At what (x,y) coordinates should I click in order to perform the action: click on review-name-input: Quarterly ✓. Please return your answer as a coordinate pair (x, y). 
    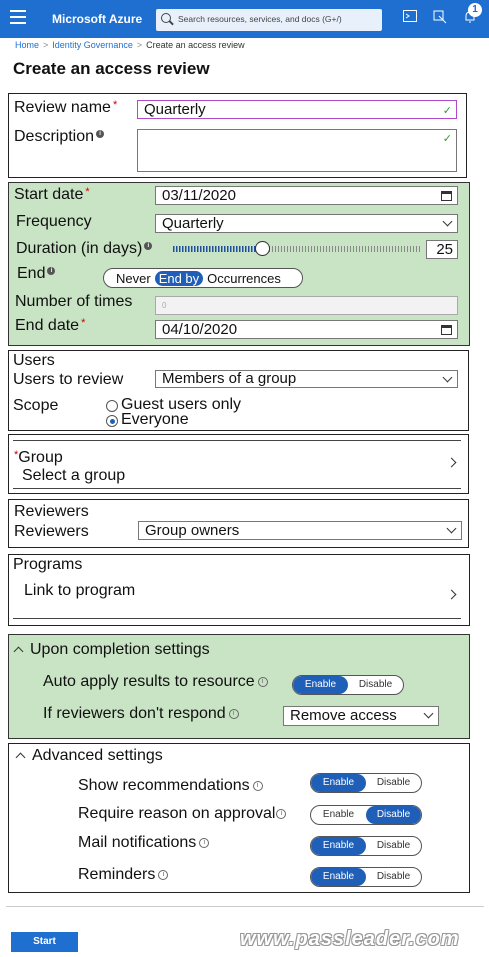
    Looking at the image, I should click on (297, 109).